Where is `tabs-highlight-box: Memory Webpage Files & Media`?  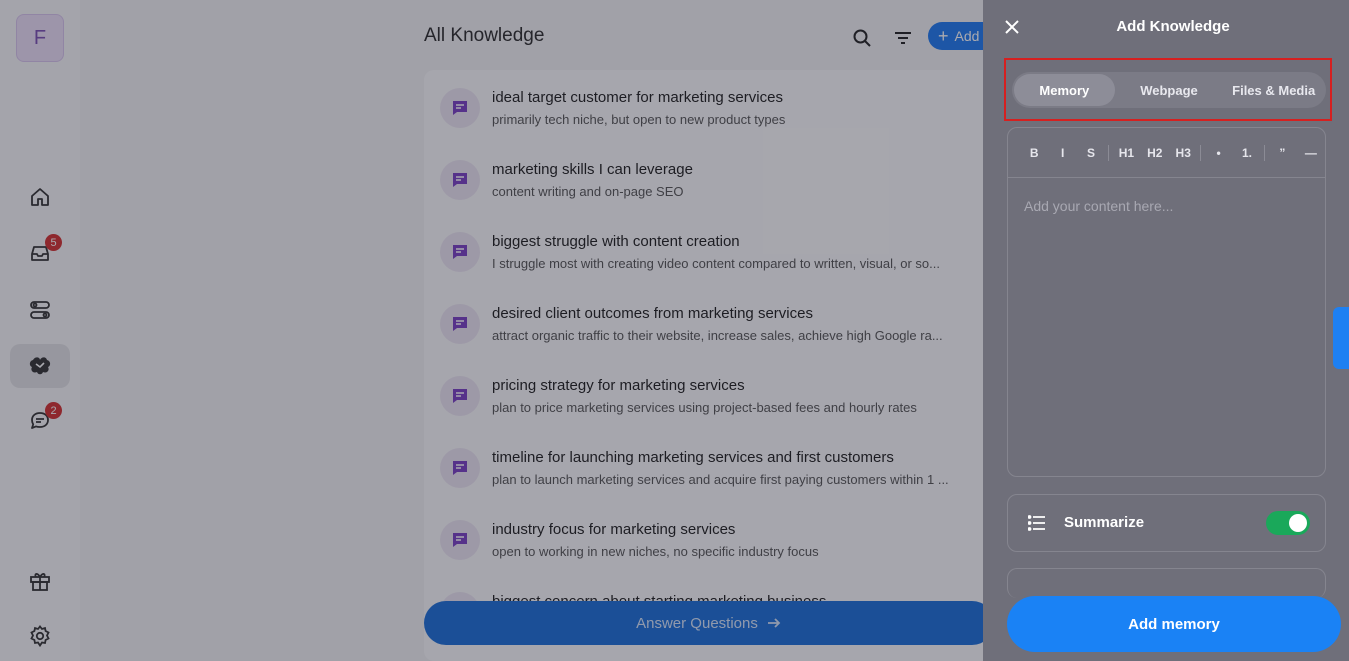 tabs-highlight-box: Memory Webpage Files & Media is located at coordinates (1168, 89).